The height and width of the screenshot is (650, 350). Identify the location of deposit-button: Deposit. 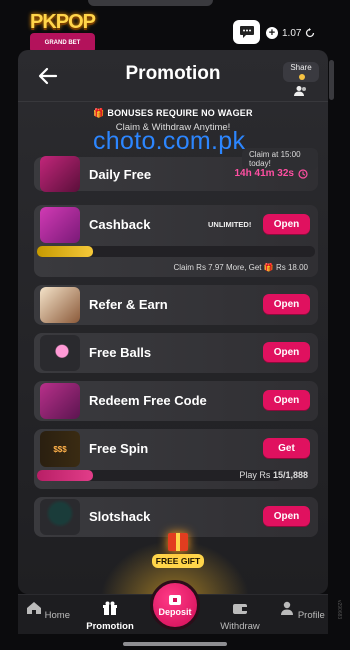
(175, 605).